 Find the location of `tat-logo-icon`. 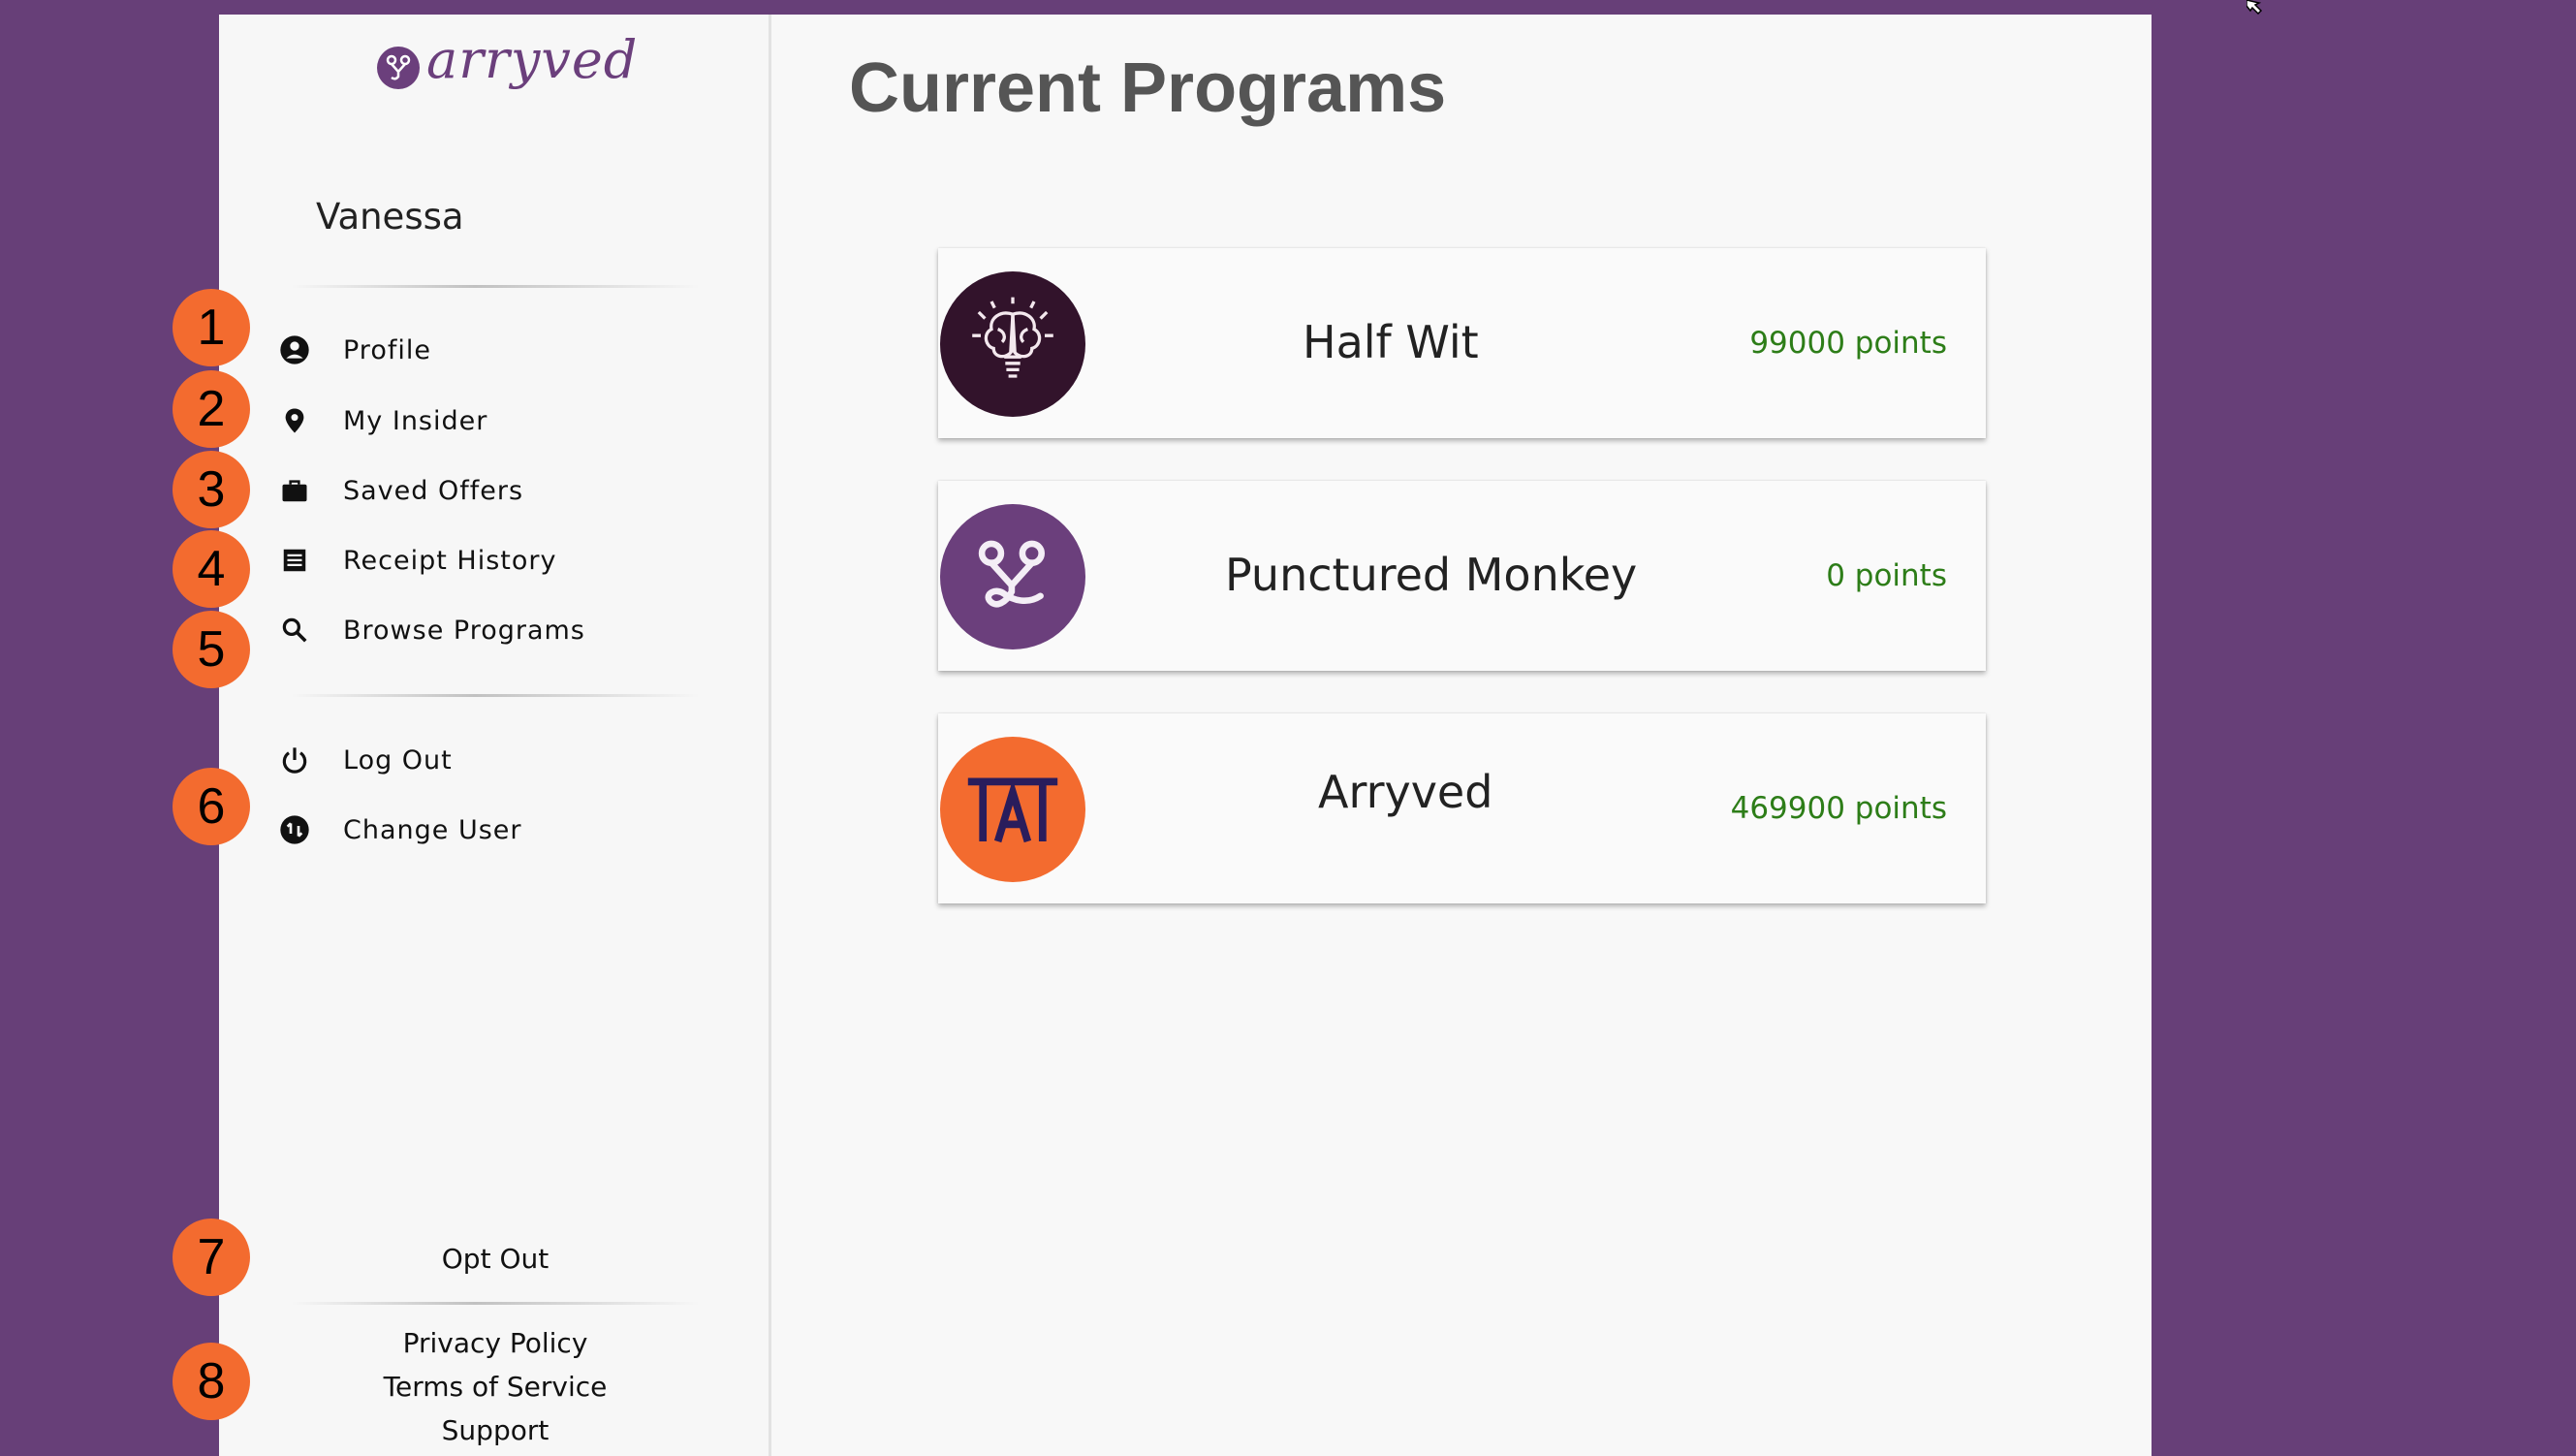

tat-logo-icon is located at coordinates (1012, 809).